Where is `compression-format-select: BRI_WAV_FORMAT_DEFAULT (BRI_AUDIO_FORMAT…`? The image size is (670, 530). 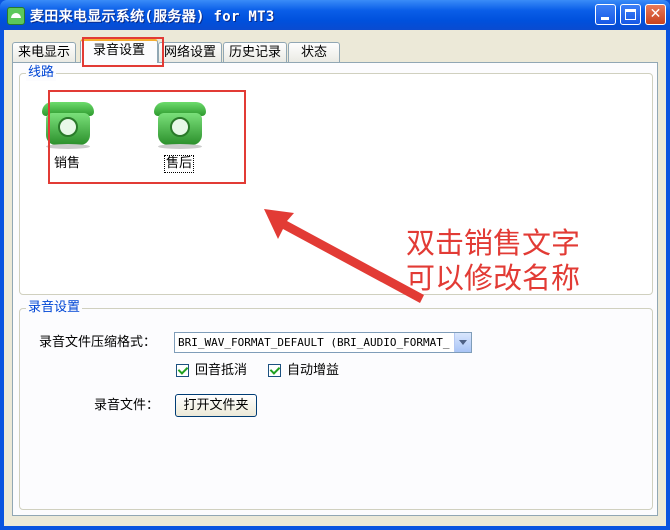
compression-format-select: BRI_WAV_FORMAT_DEFAULT (BRI_AUDIO_FORMAT… is located at coordinates (323, 342).